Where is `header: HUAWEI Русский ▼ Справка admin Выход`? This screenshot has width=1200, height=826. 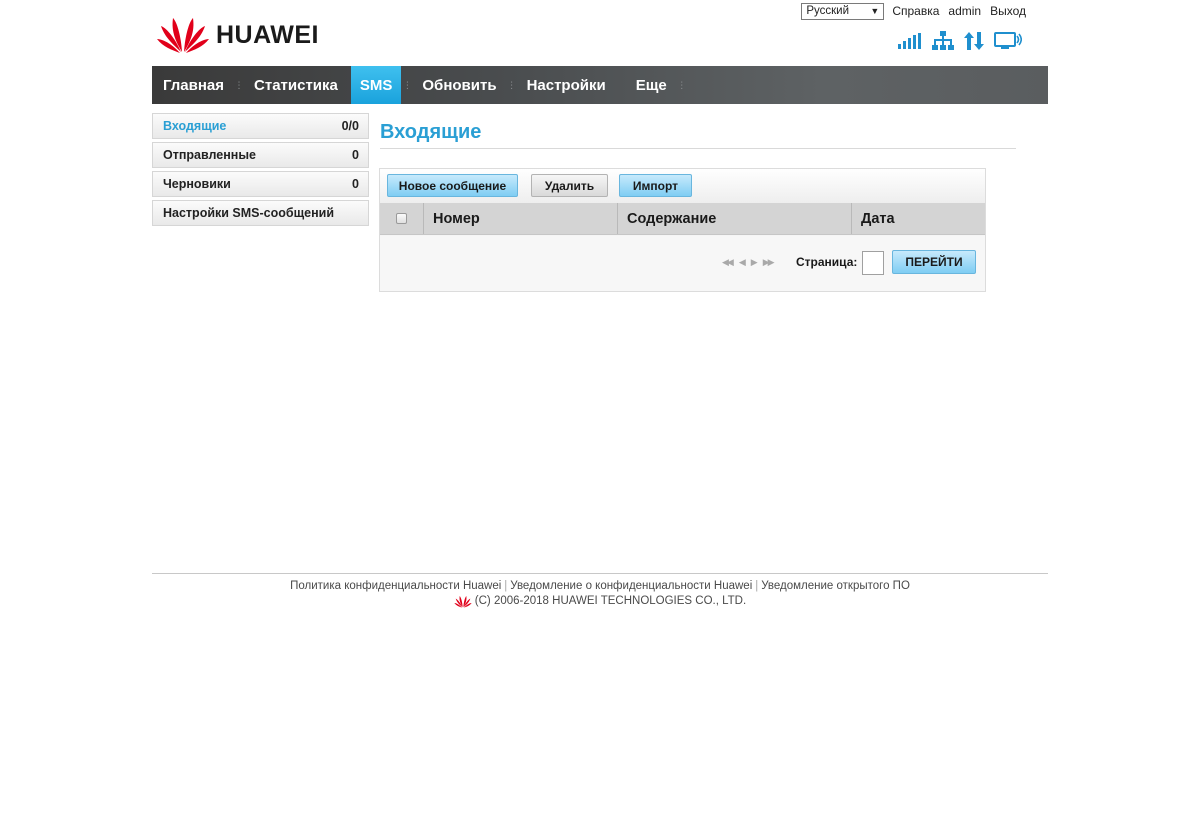
header: HUAWEI Русский ▼ Справка admin Выход is located at coordinates (600, 33).